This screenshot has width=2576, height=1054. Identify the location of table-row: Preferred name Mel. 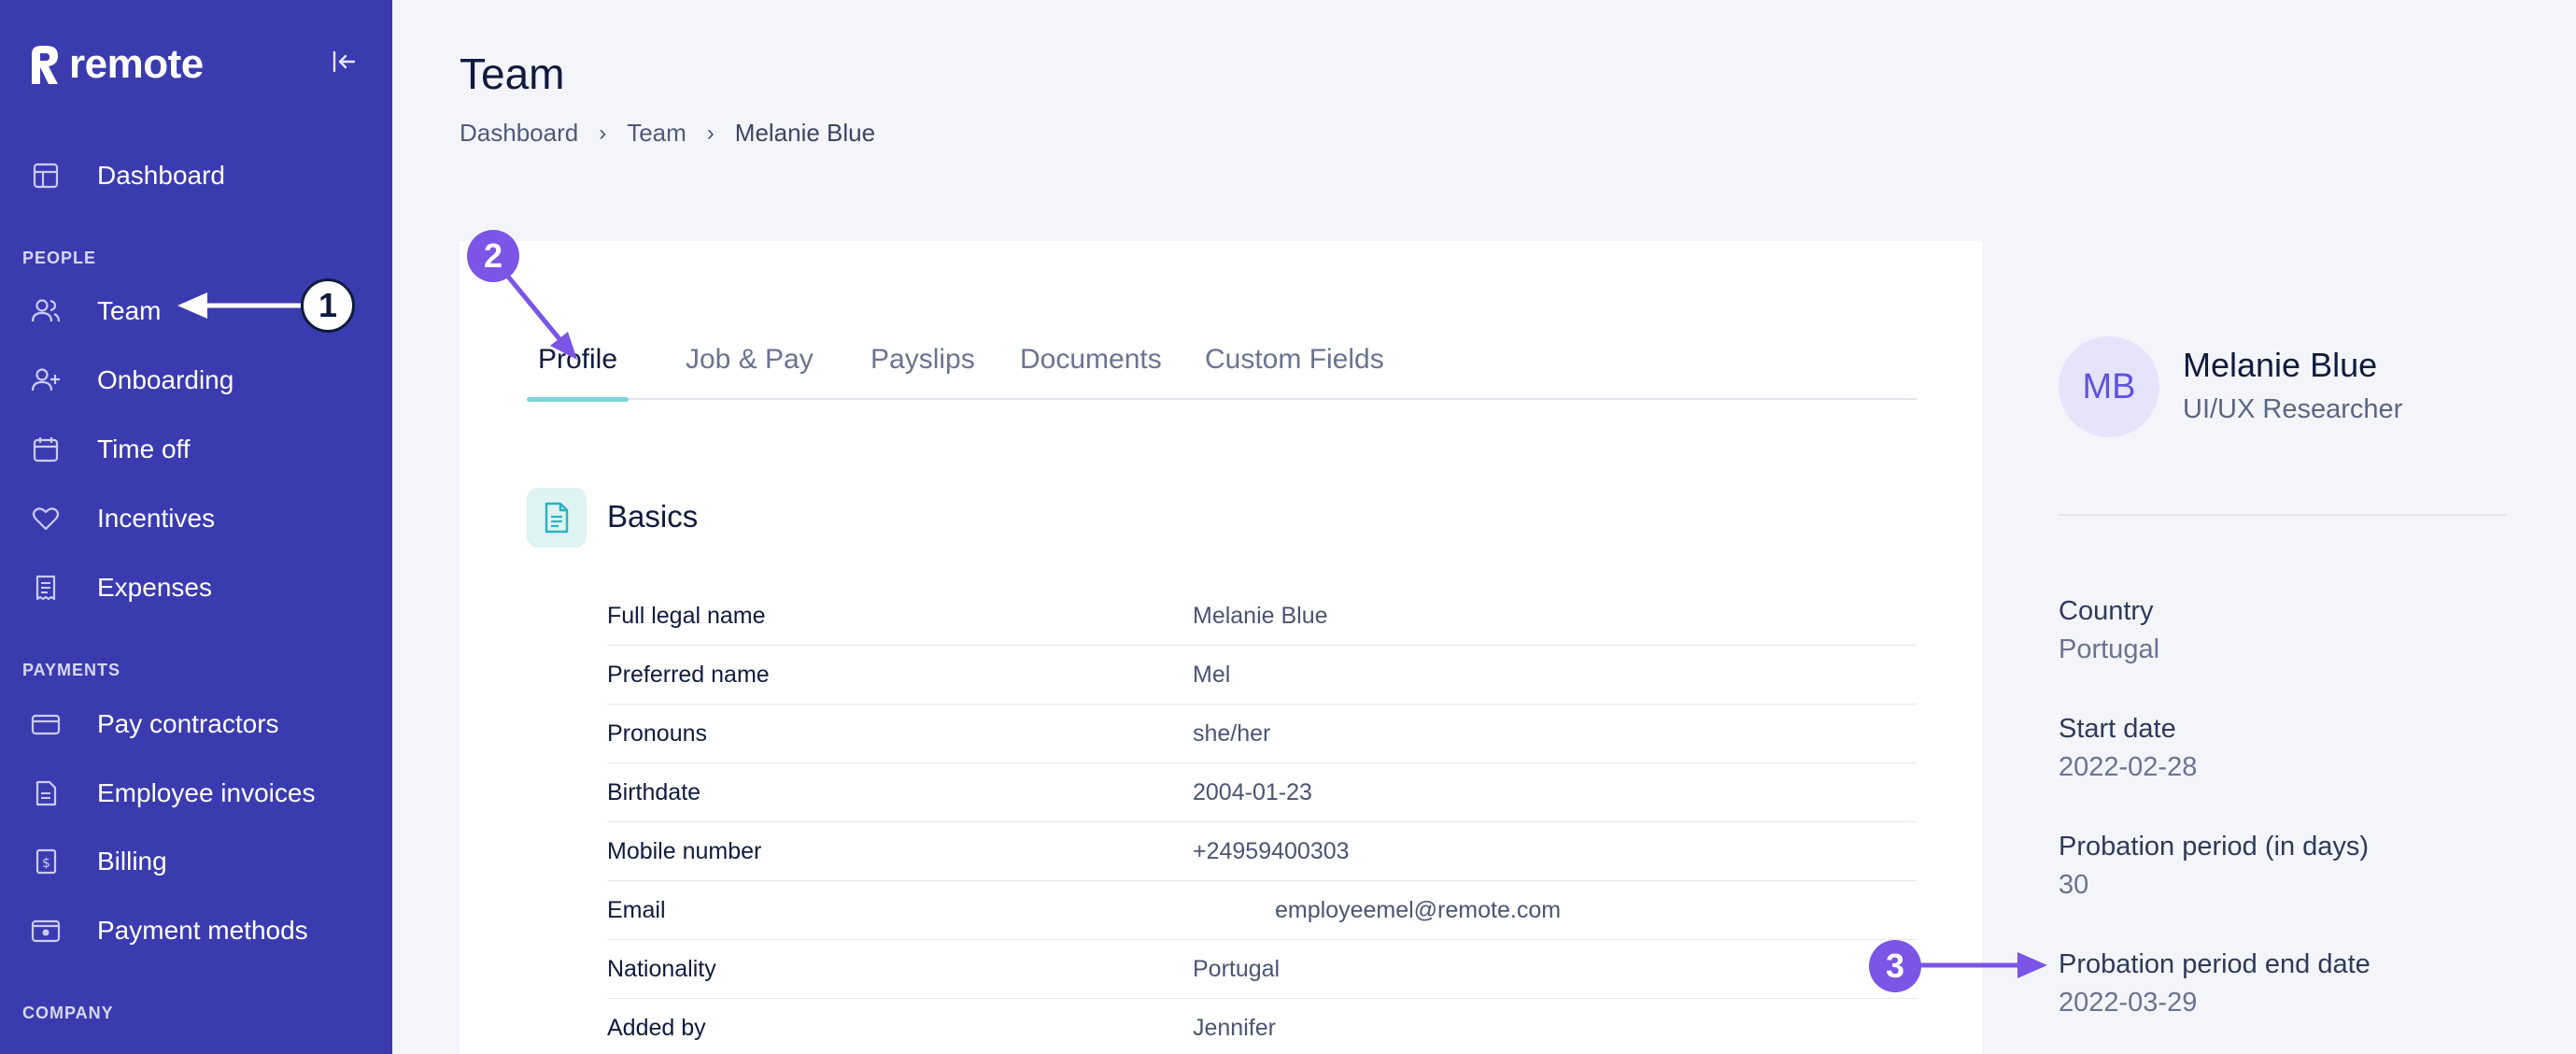
(1262, 676).